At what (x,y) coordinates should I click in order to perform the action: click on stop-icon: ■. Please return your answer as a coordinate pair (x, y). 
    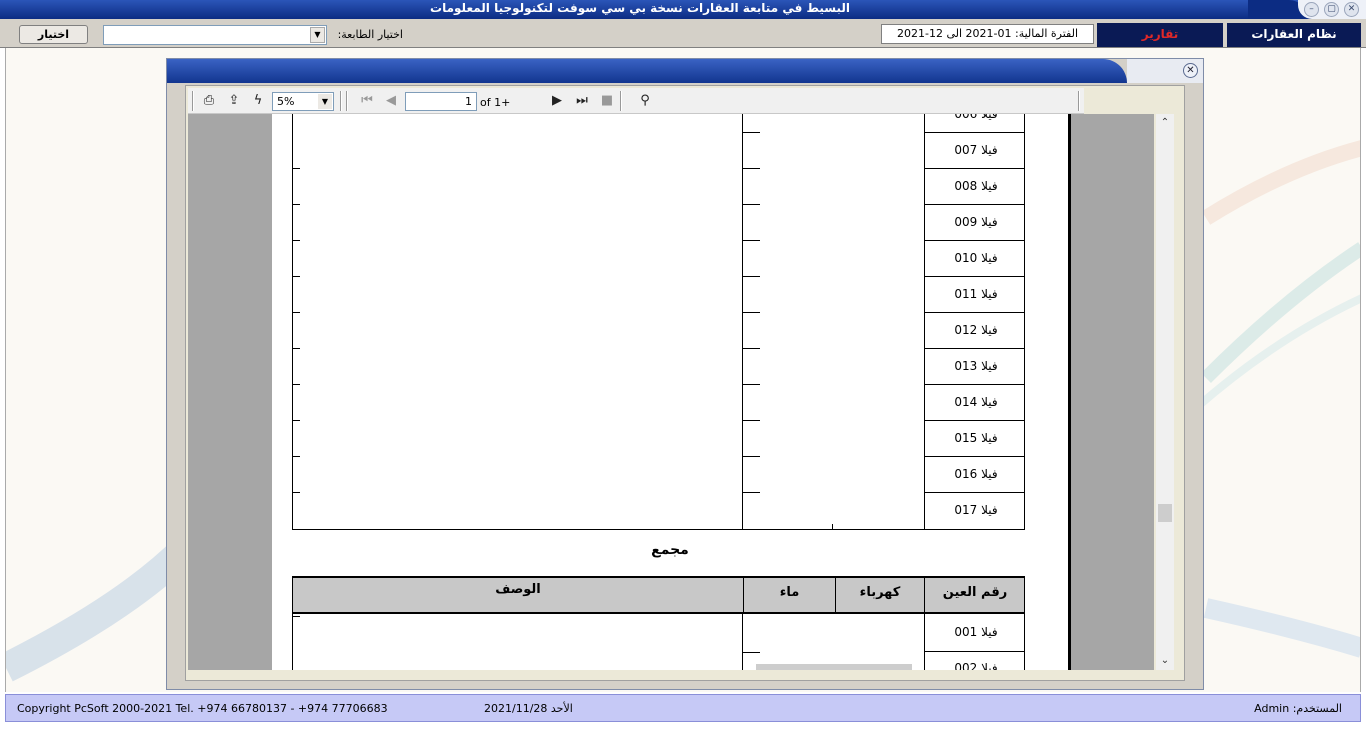
    Looking at the image, I should click on (607, 101).